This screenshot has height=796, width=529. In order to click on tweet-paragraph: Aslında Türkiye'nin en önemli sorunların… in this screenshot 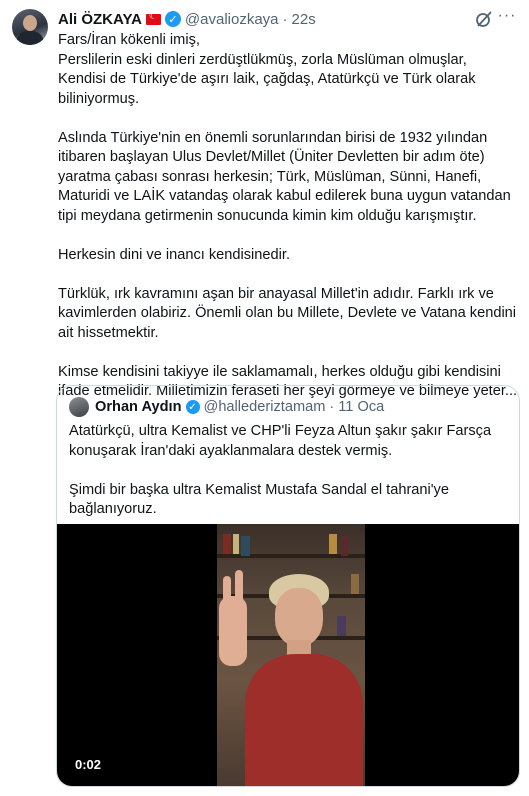, I will do `click(284, 176)`.